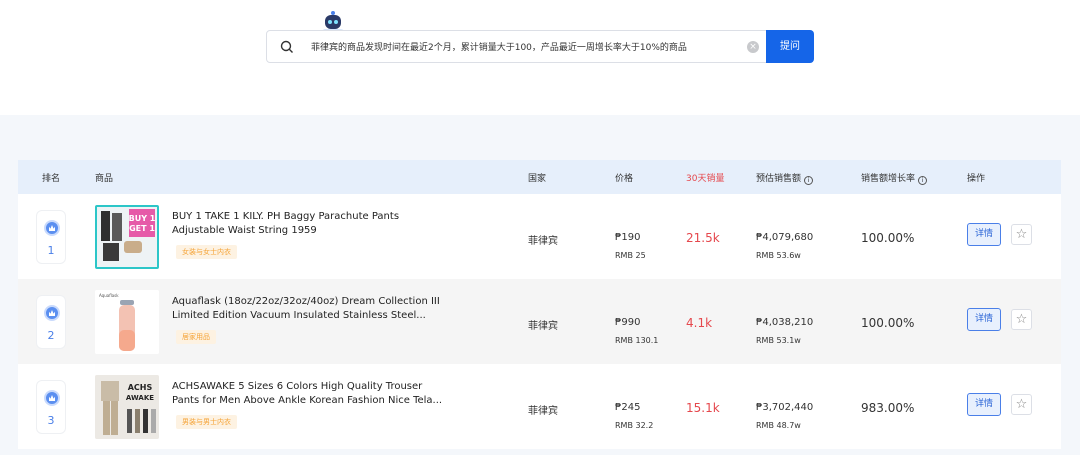  I want to click on header-rank: 排名, so click(51, 179).